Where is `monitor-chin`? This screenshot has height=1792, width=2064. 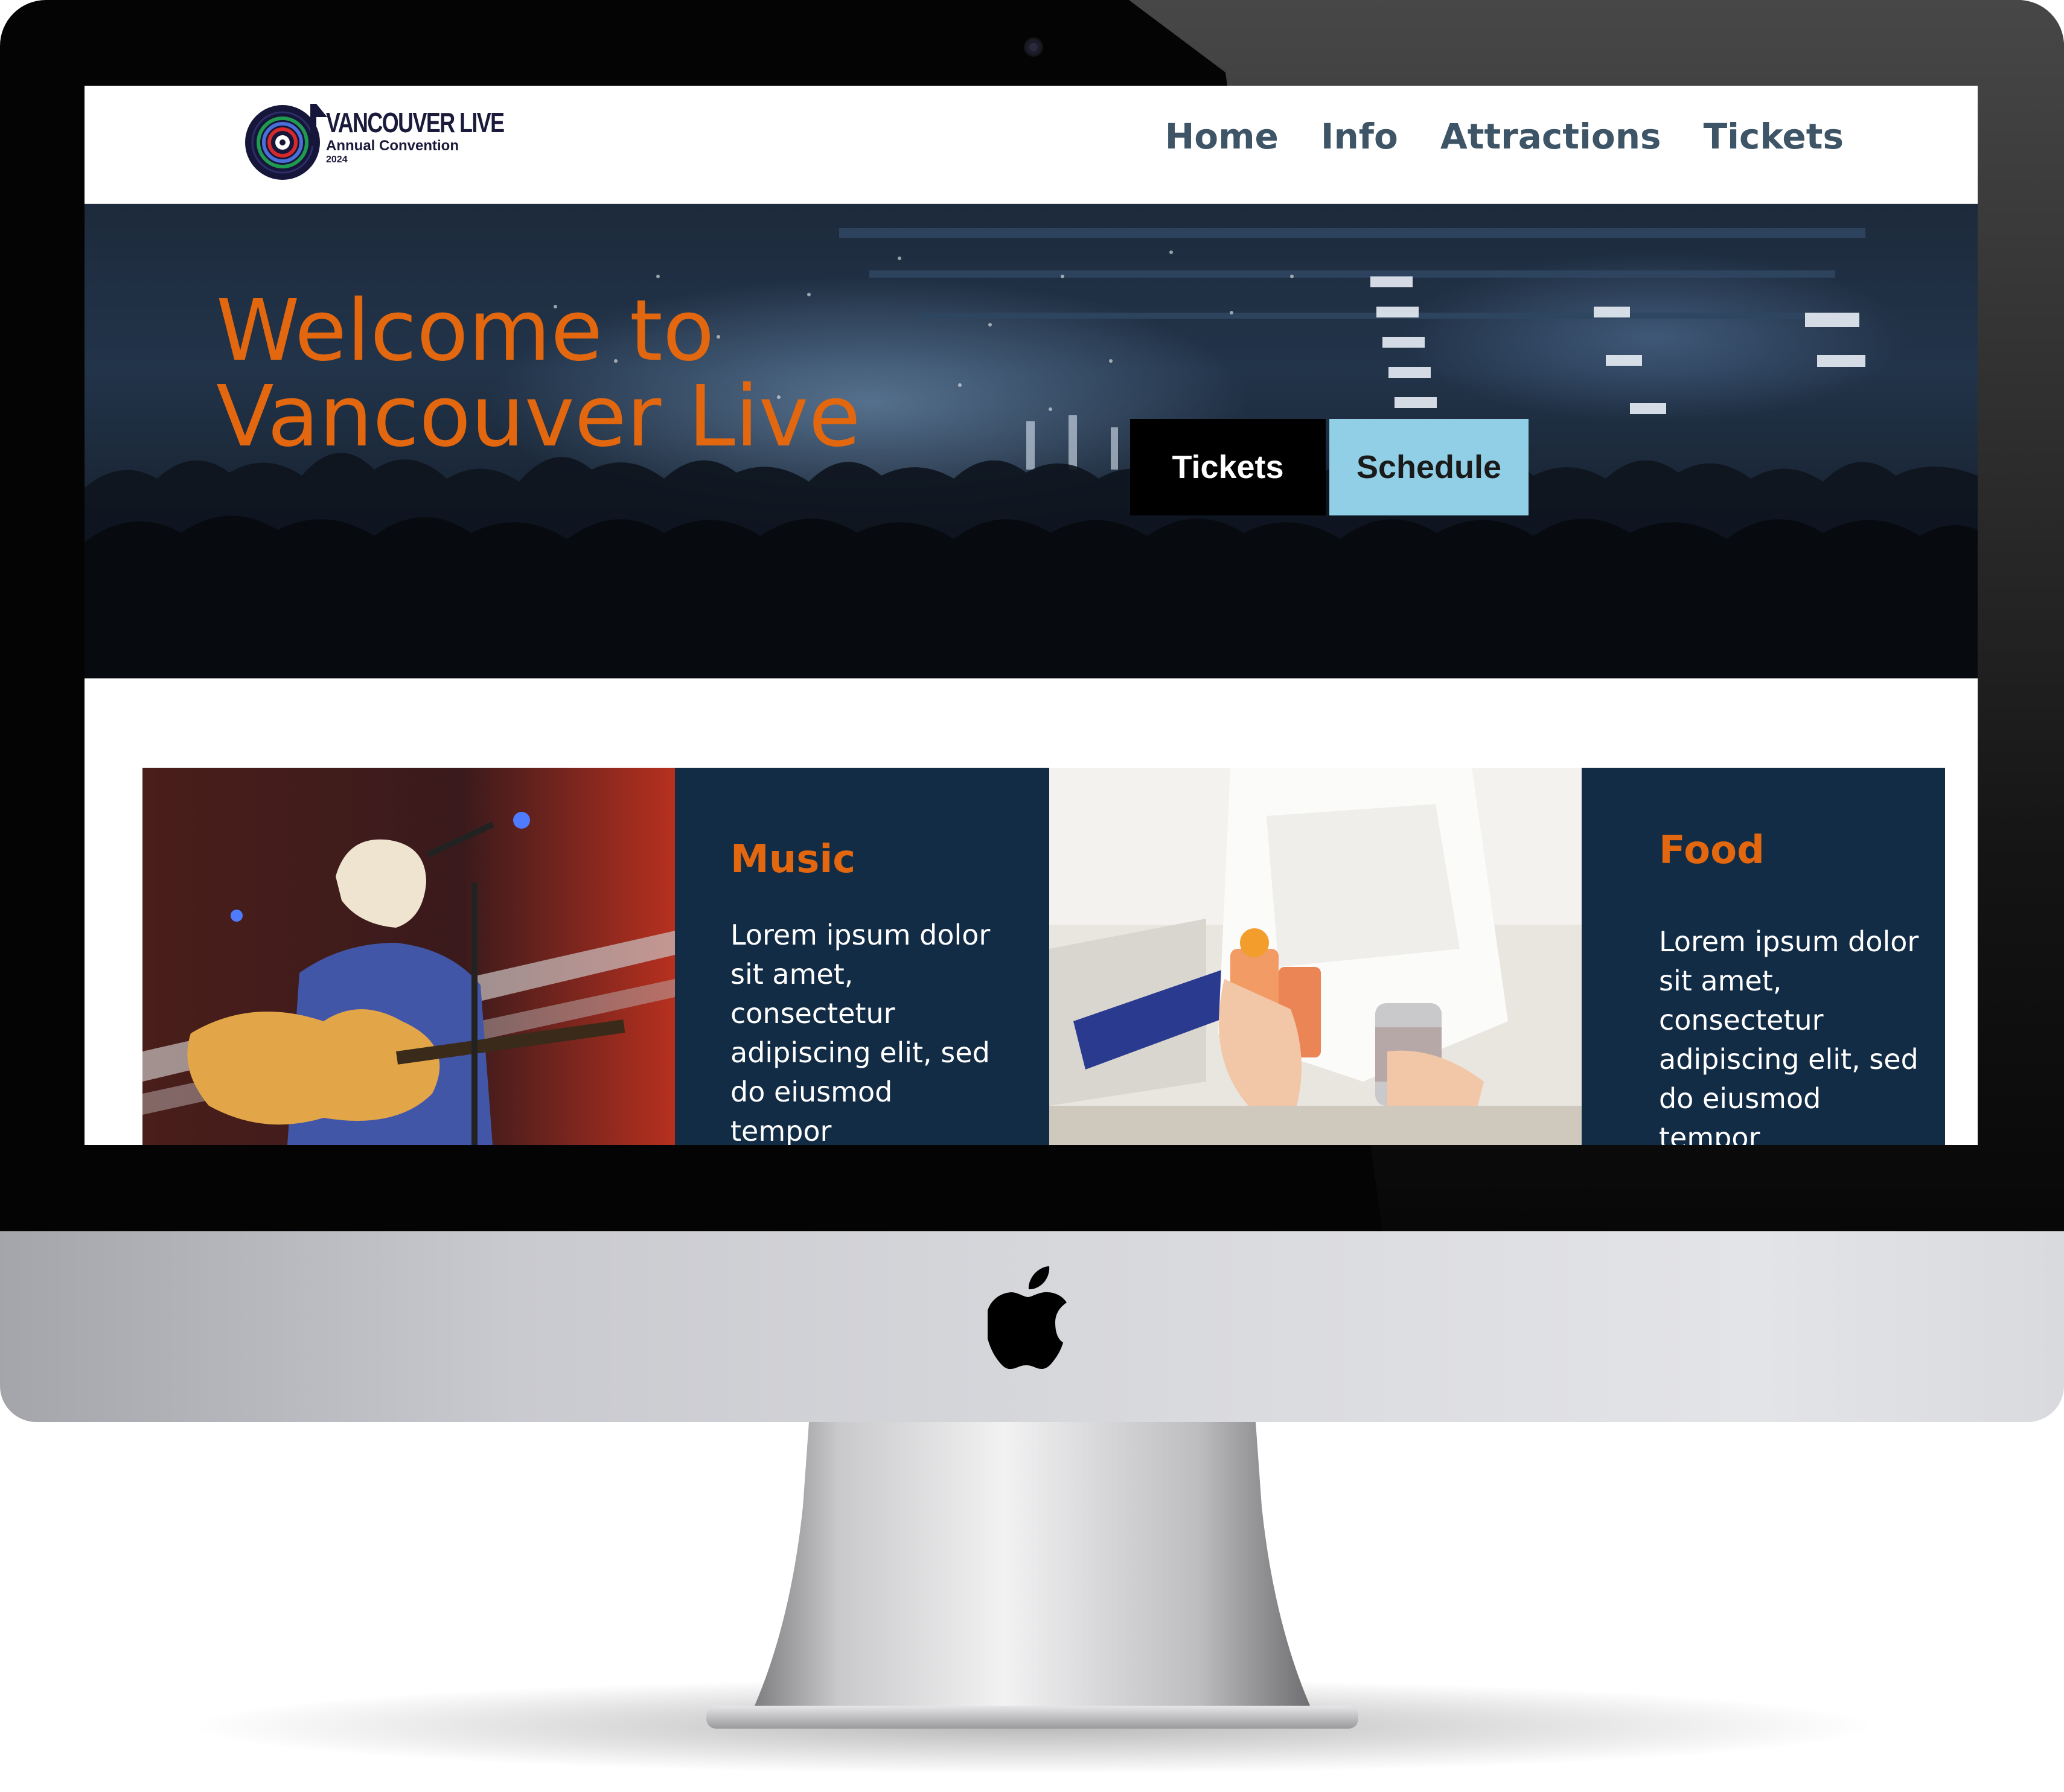 monitor-chin is located at coordinates (1032, 1326).